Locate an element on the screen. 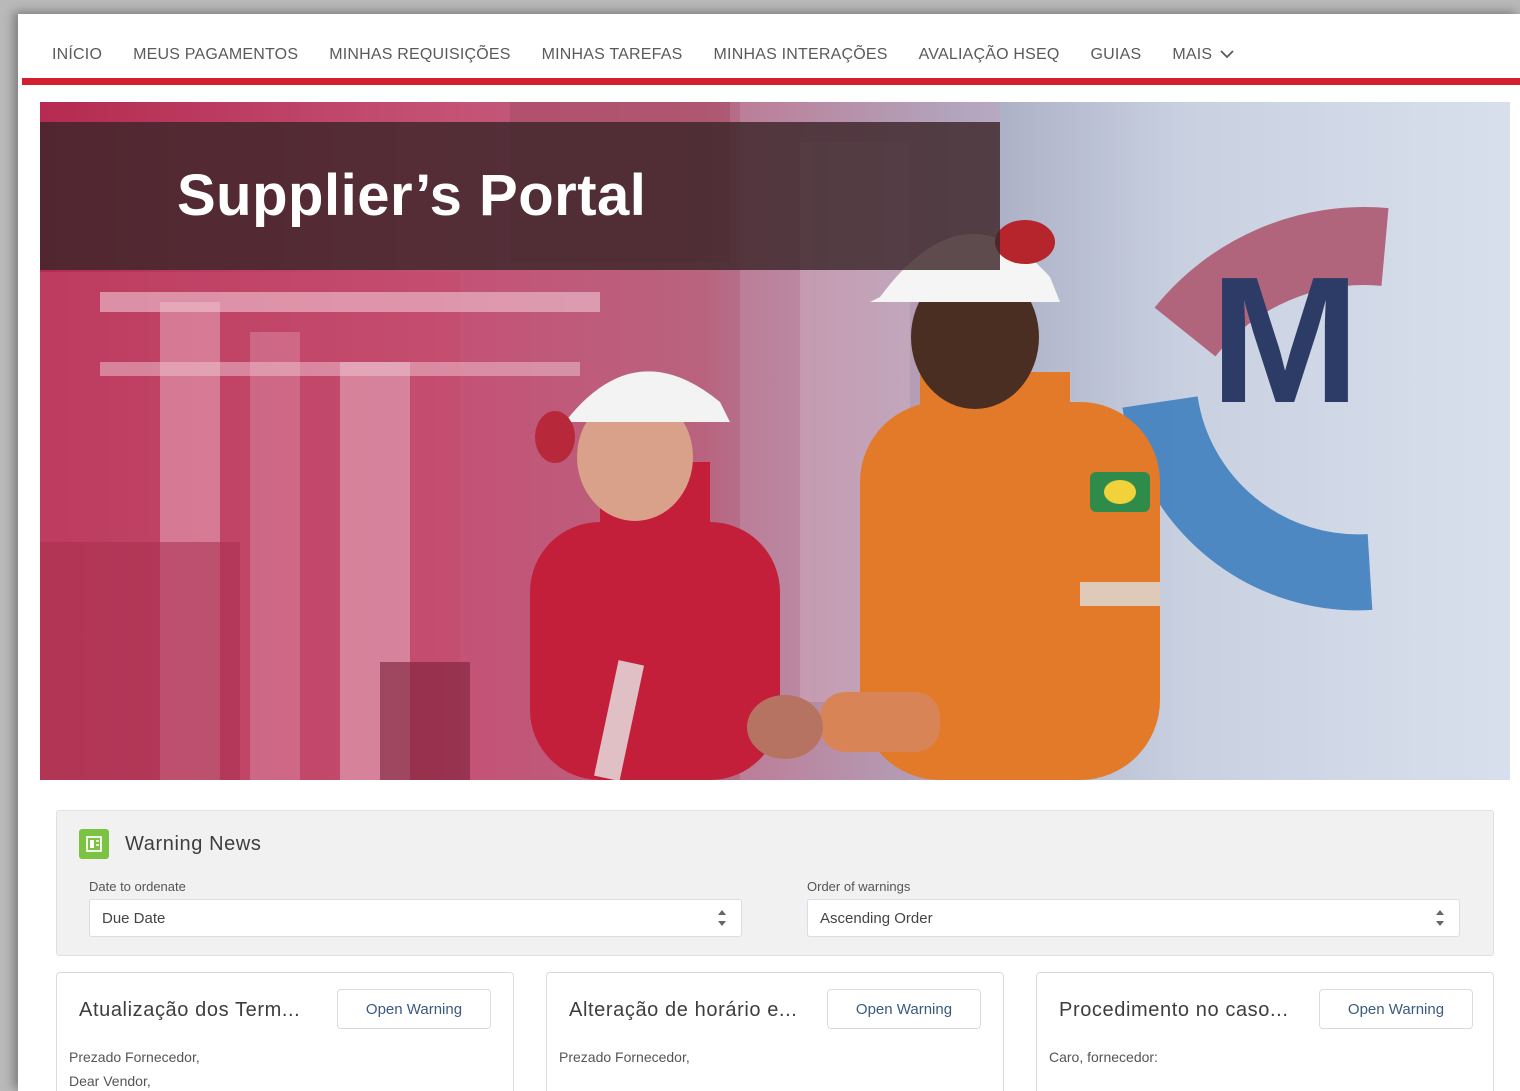  nav-item-minhas-requisicoes: MINHAS REQUISIÇÕES is located at coordinates (419, 55).